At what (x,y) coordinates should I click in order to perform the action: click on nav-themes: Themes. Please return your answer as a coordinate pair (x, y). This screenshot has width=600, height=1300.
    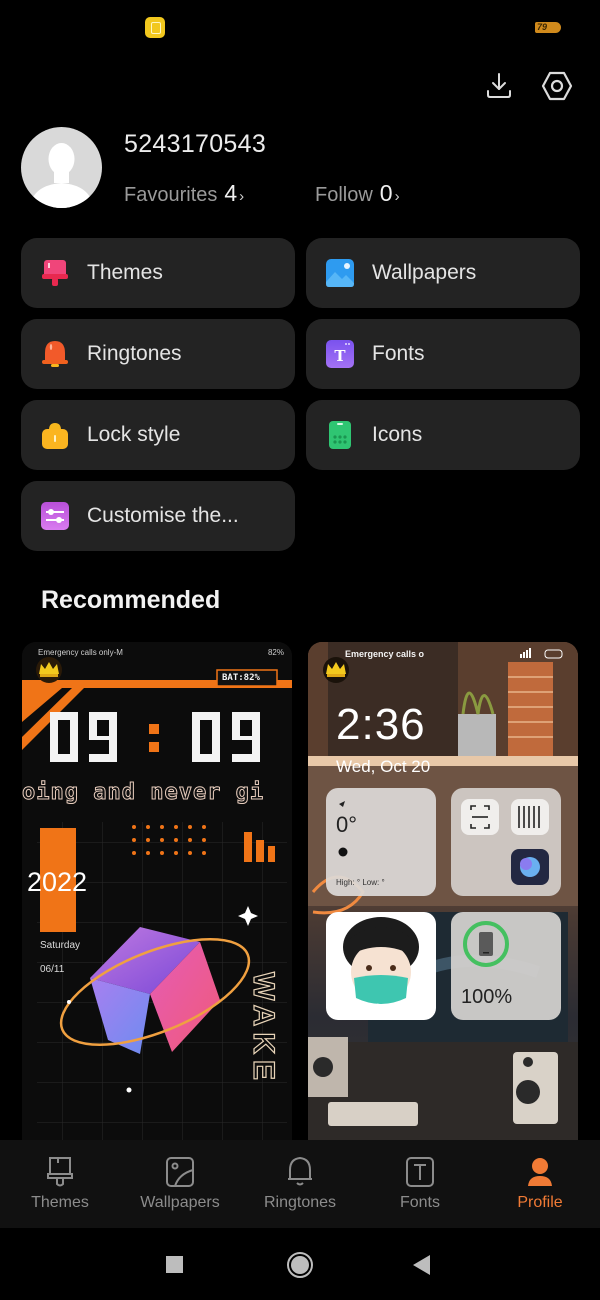
    Looking at the image, I should click on (60, 1184).